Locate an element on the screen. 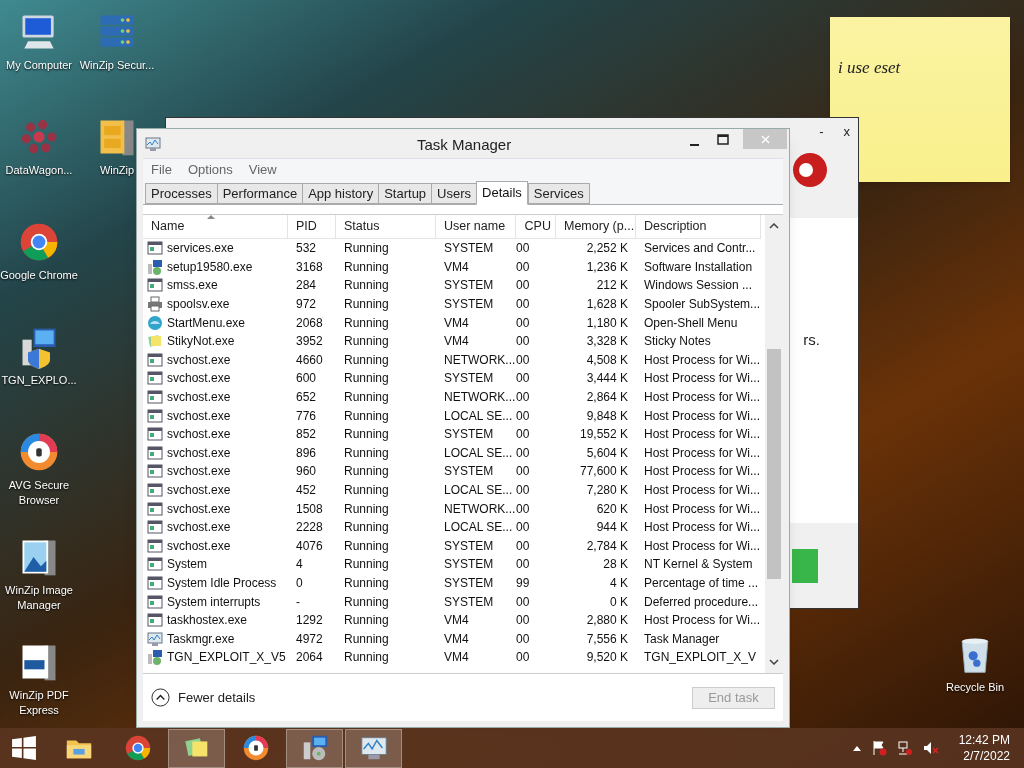  desktop-icon-label: Google Chrome is located at coordinates (39, 275).